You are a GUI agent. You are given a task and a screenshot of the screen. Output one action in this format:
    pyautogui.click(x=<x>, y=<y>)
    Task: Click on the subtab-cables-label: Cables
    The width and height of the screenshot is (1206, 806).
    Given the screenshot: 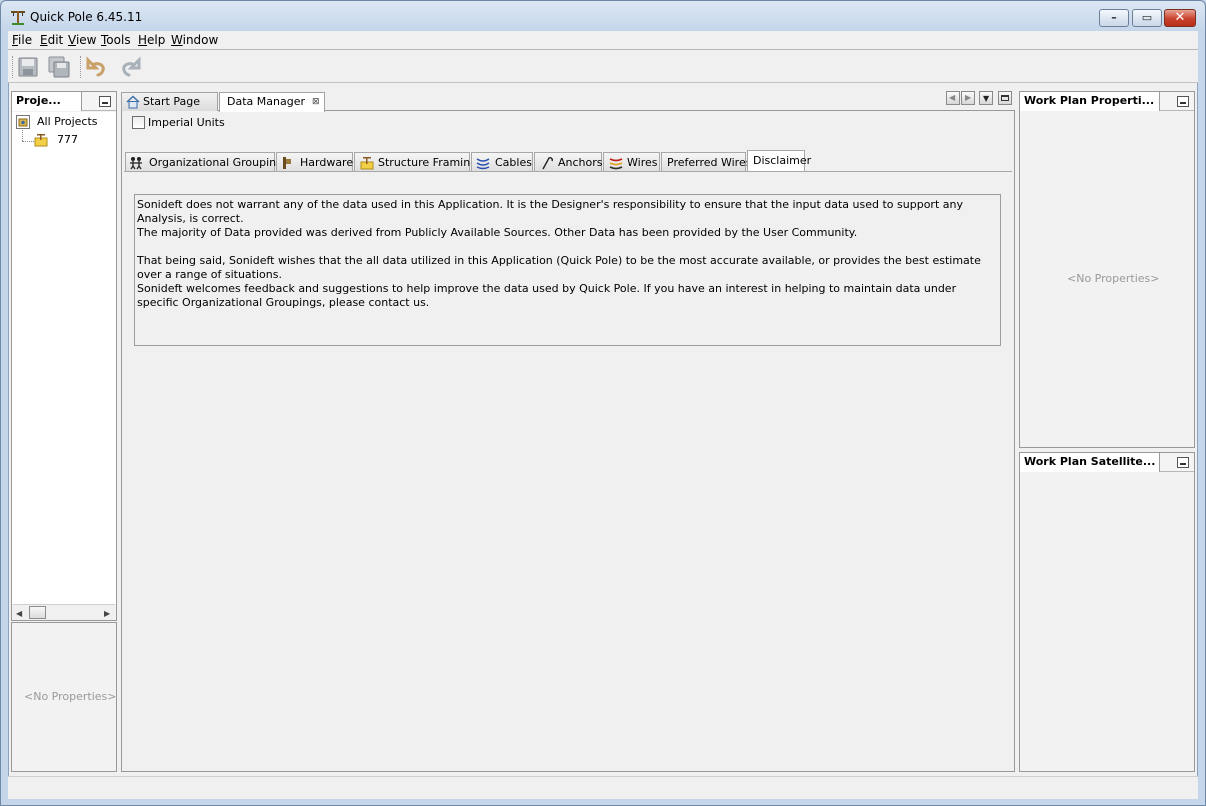 What is the action you would take?
    pyautogui.click(x=513, y=162)
    